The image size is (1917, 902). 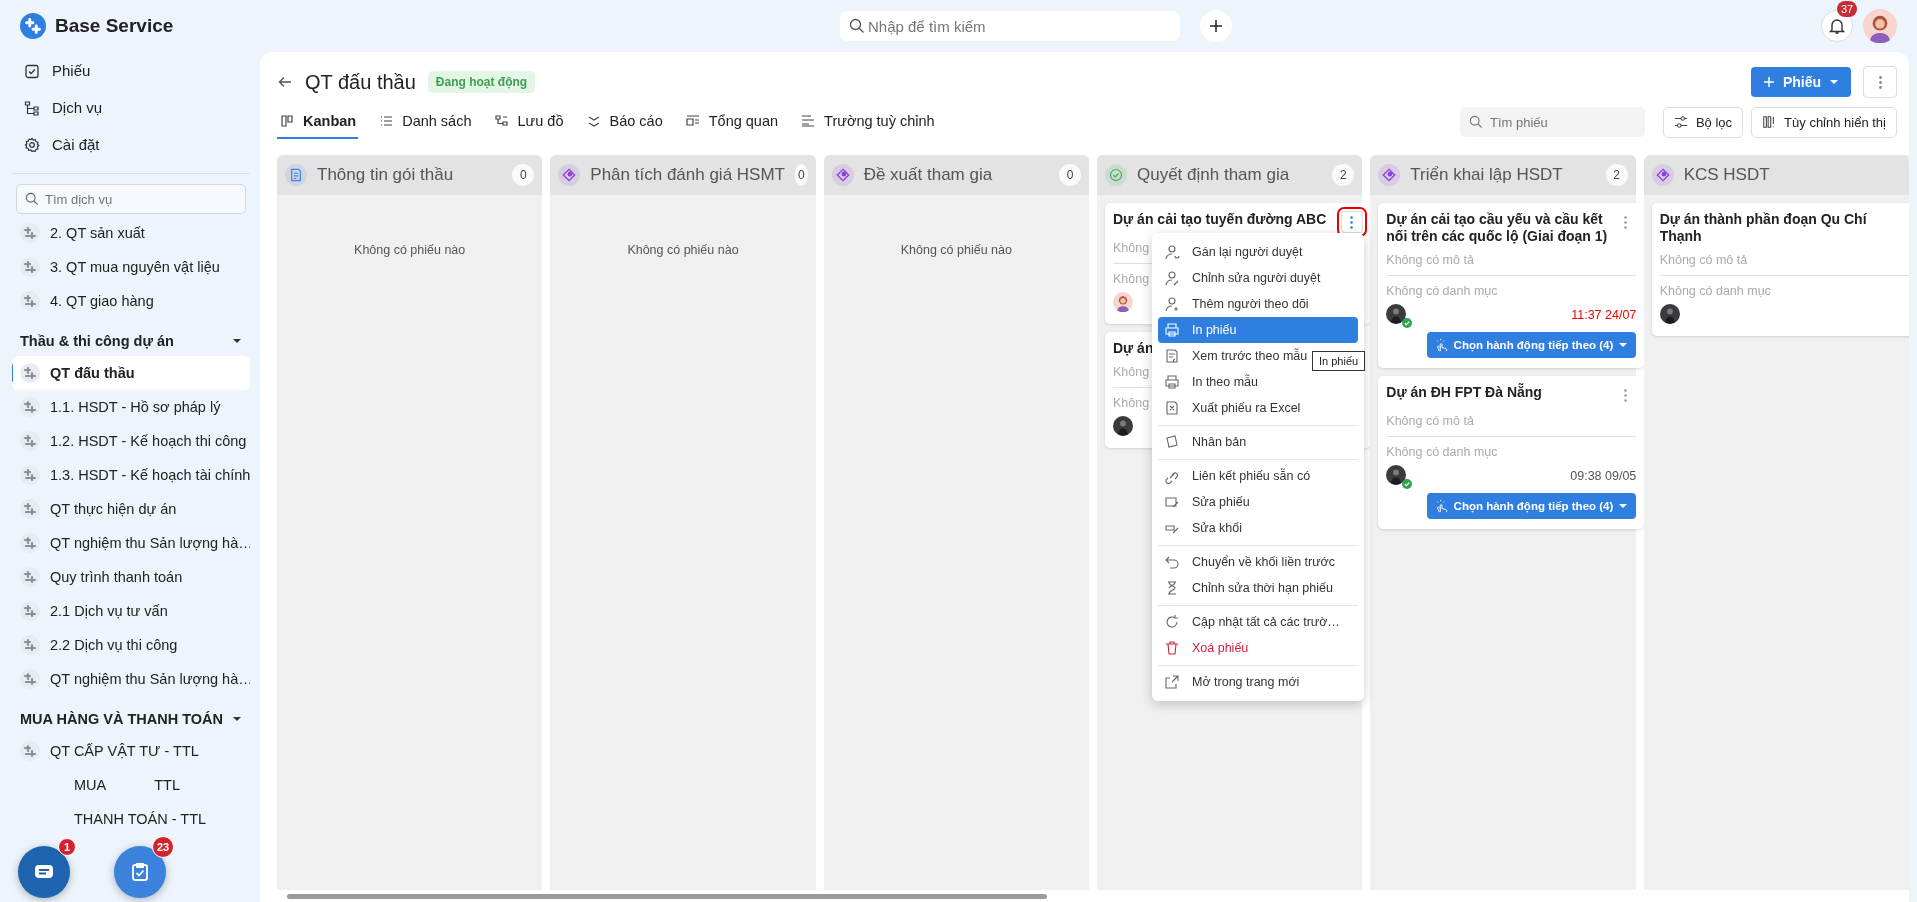 I want to click on back-icon, so click(x=285, y=82).